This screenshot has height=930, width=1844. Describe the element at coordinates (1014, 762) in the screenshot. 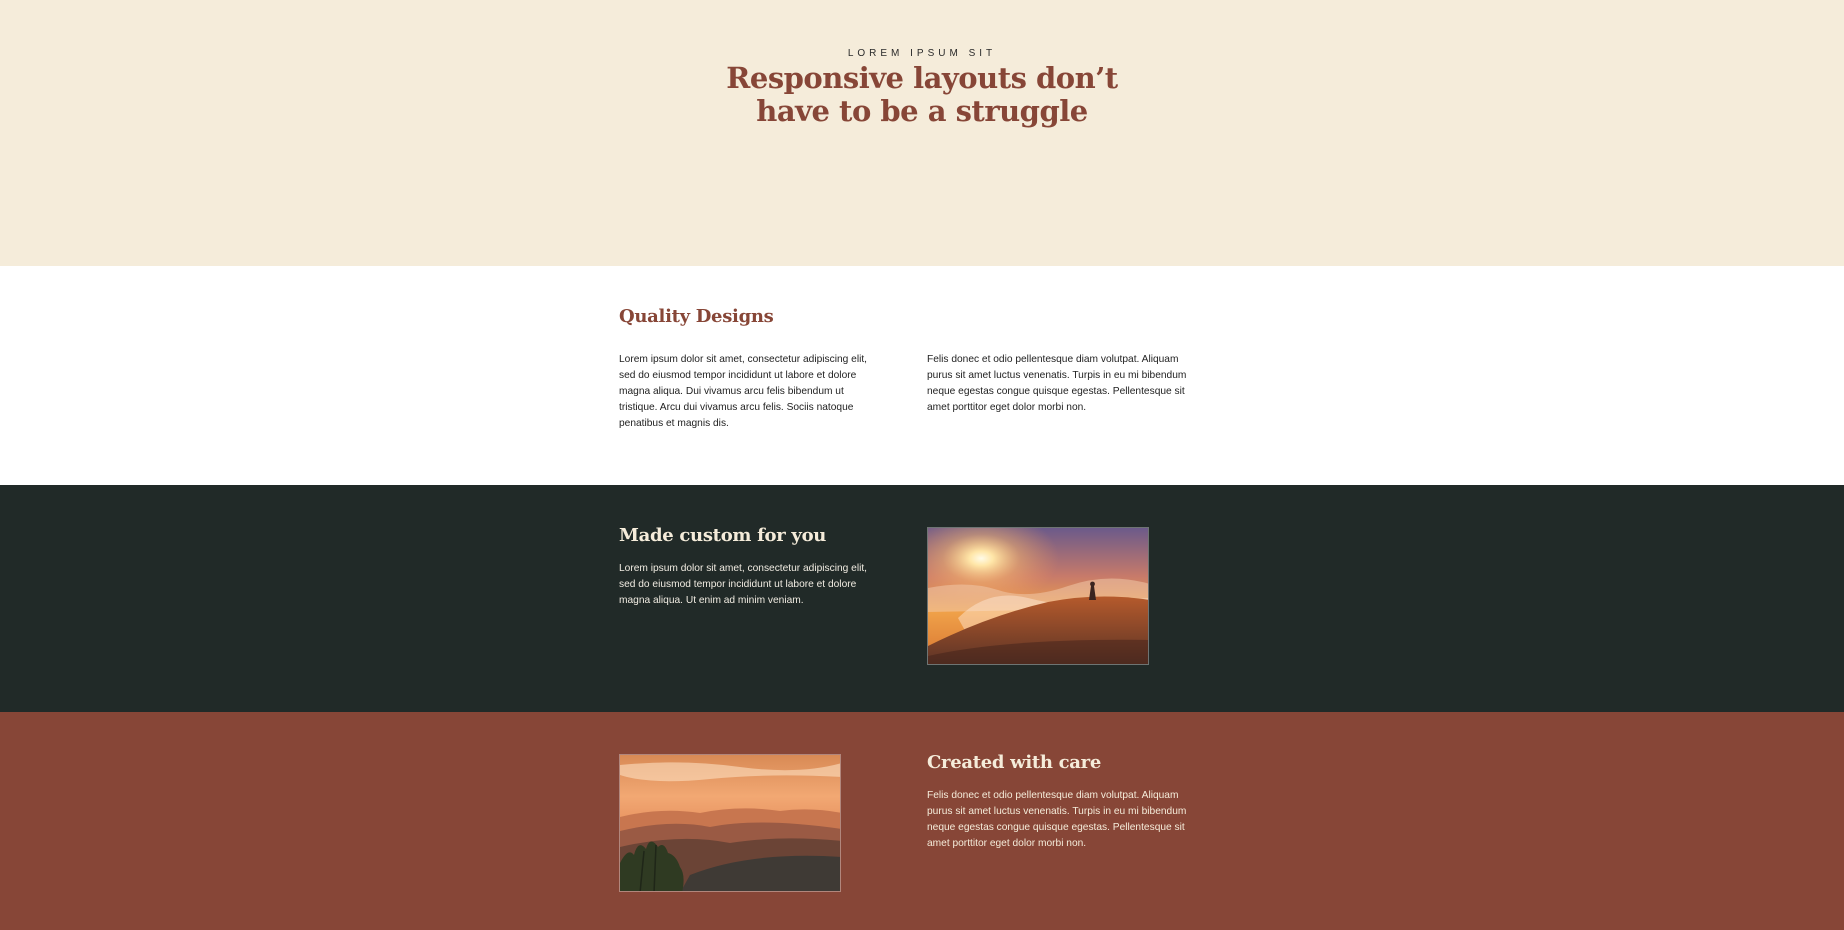

I see `created-with-care-heading: Created with care` at that location.